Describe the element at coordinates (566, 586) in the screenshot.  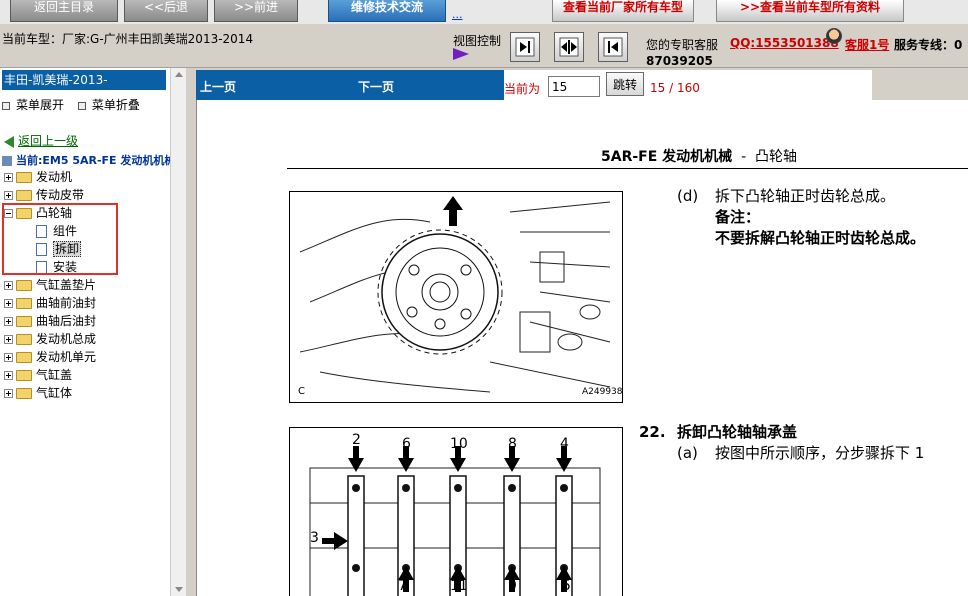
I see `bolt-order-5: 5` at that location.